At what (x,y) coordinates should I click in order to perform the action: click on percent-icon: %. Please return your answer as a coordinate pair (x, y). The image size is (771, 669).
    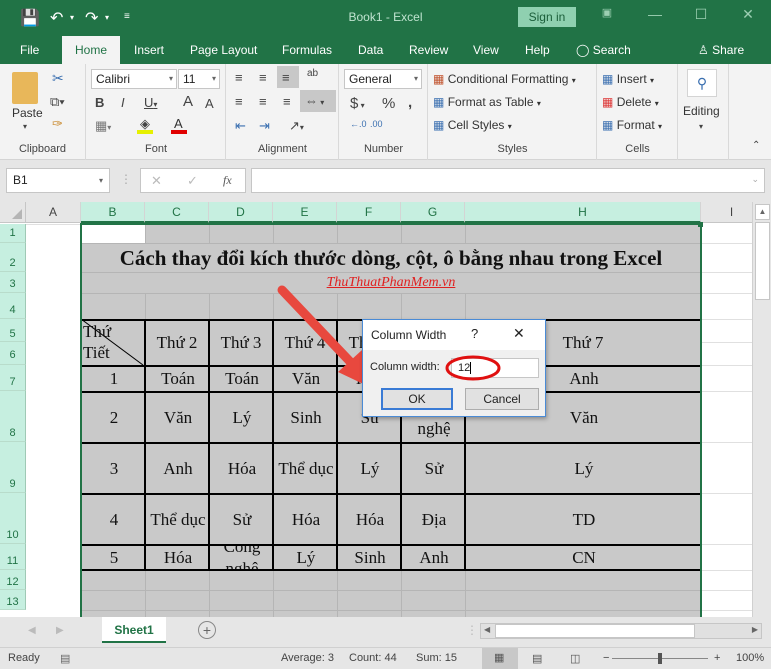
    Looking at the image, I should click on (388, 103).